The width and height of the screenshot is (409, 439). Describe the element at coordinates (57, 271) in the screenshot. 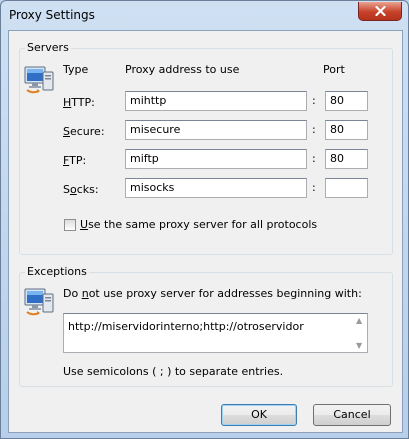

I see `exceptions-group-title: Exceptions` at that location.